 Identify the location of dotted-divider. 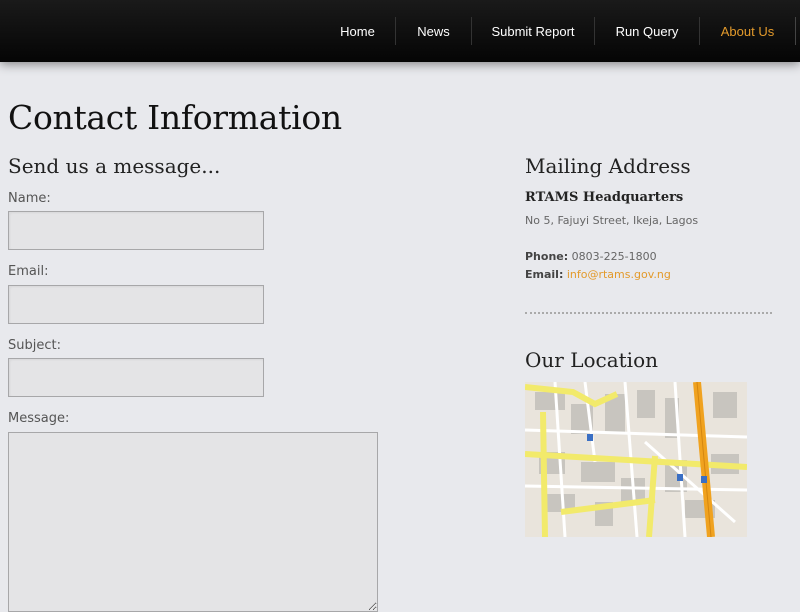
(648, 313).